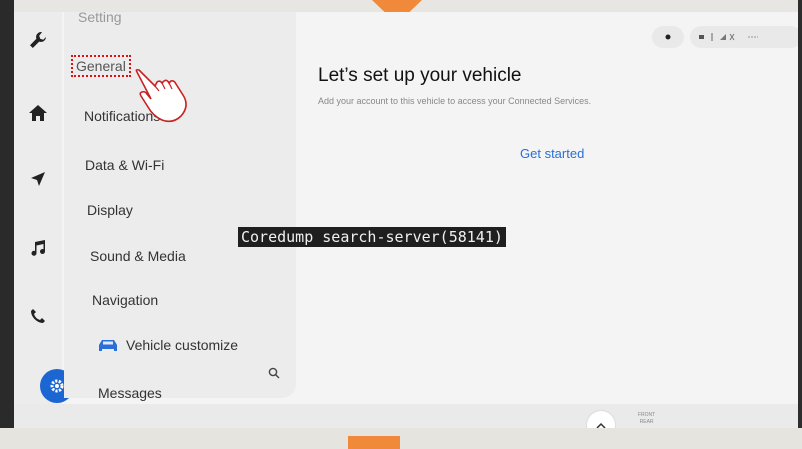 This screenshot has height=449, width=802. What do you see at coordinates (125, 300) in the screenshot?
I see `menu-item-navigation: Navigation` at bounding box center [125, 300].